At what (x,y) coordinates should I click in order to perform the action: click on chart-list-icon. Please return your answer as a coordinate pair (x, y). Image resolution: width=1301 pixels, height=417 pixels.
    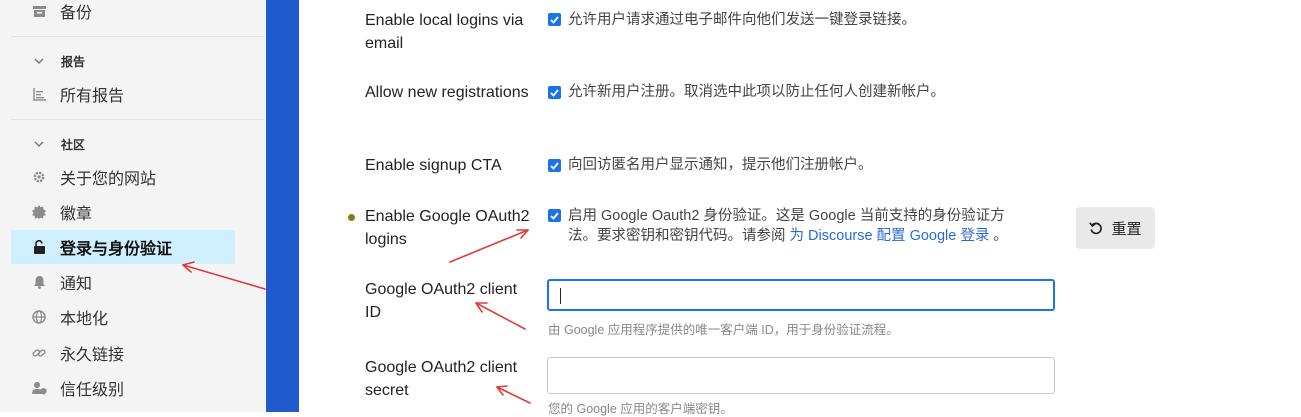
    Looking at the image, I should click on (39, 94).